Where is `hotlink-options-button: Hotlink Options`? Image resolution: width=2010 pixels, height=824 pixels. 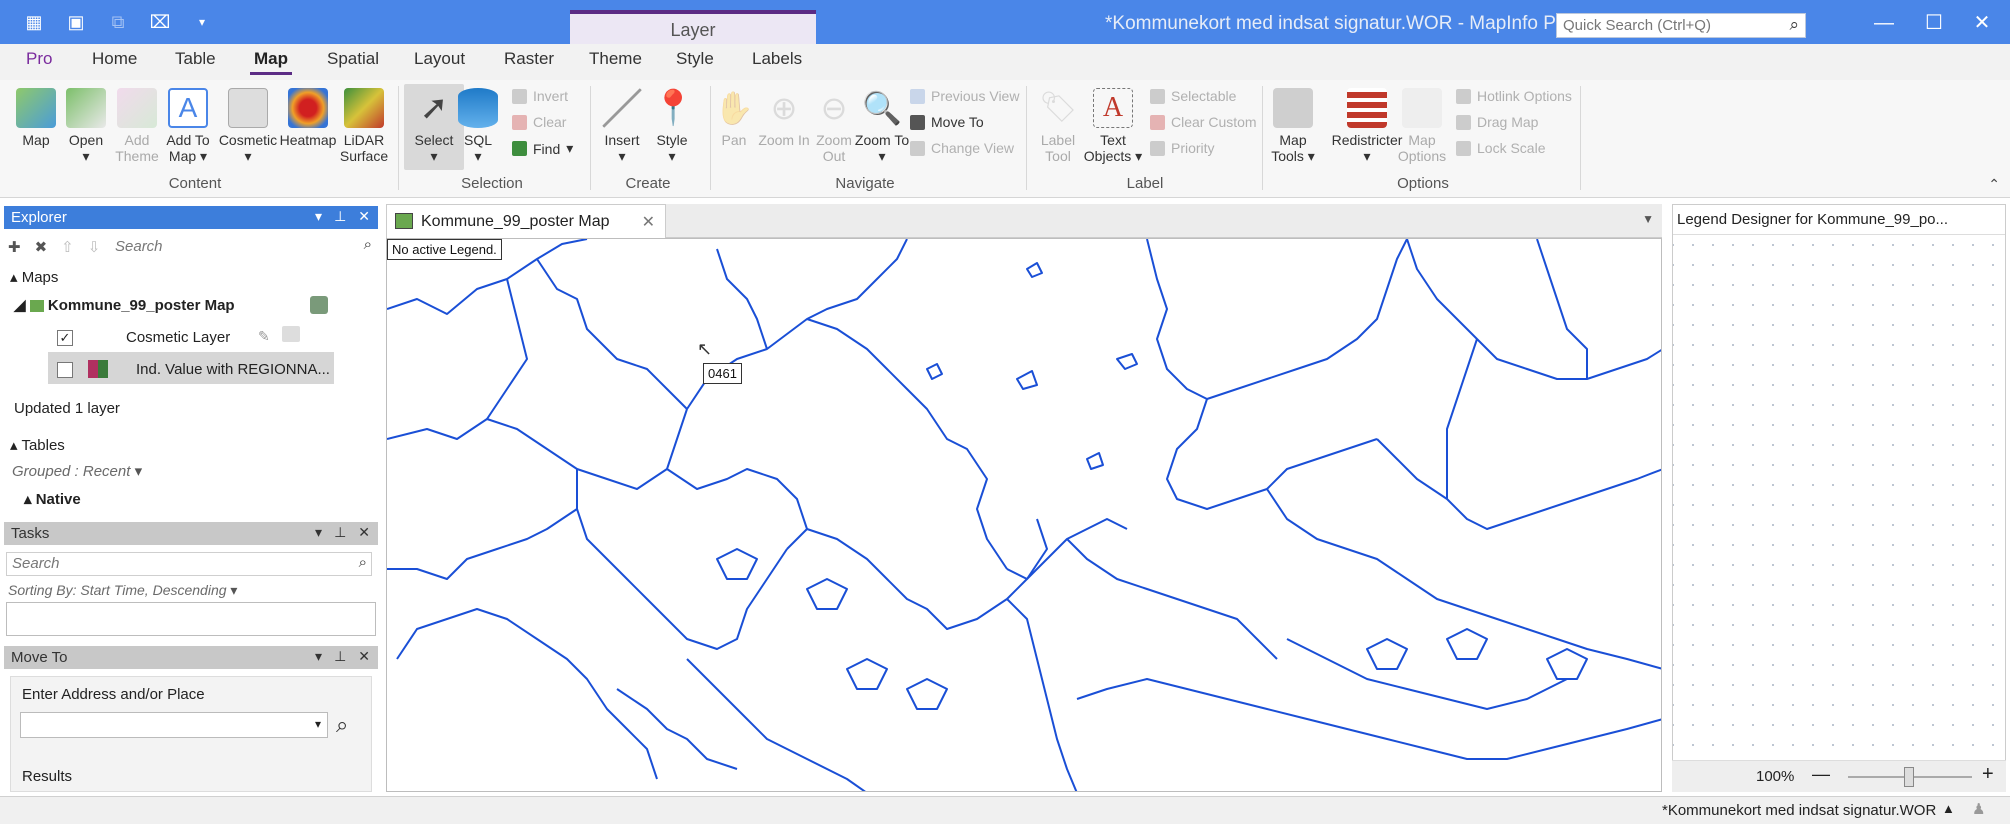
hotlink-options-button: Hotlink Options is located at coordinates (1514, 96).